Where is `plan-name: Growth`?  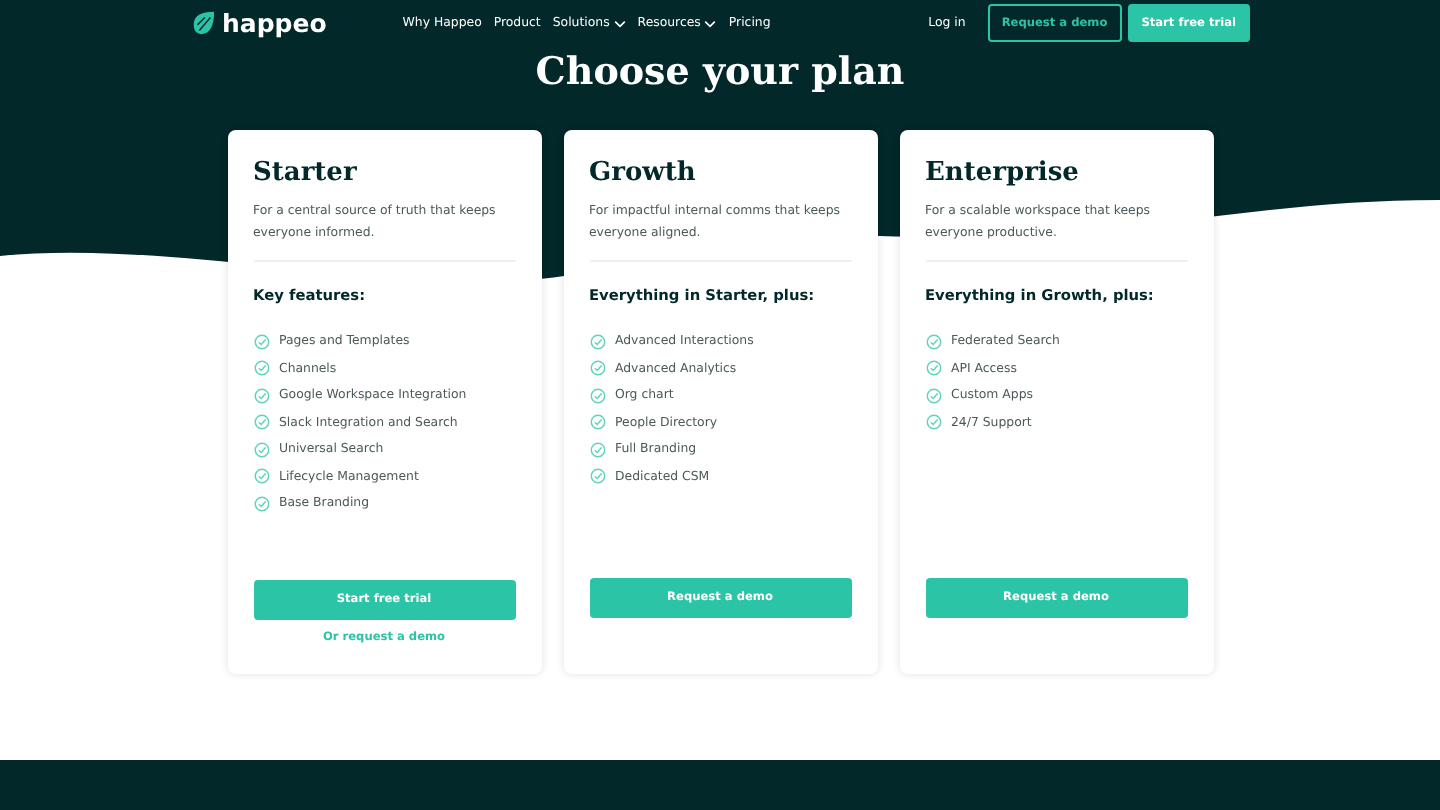
plan-name: Growth is located at coordinates (643, 173).